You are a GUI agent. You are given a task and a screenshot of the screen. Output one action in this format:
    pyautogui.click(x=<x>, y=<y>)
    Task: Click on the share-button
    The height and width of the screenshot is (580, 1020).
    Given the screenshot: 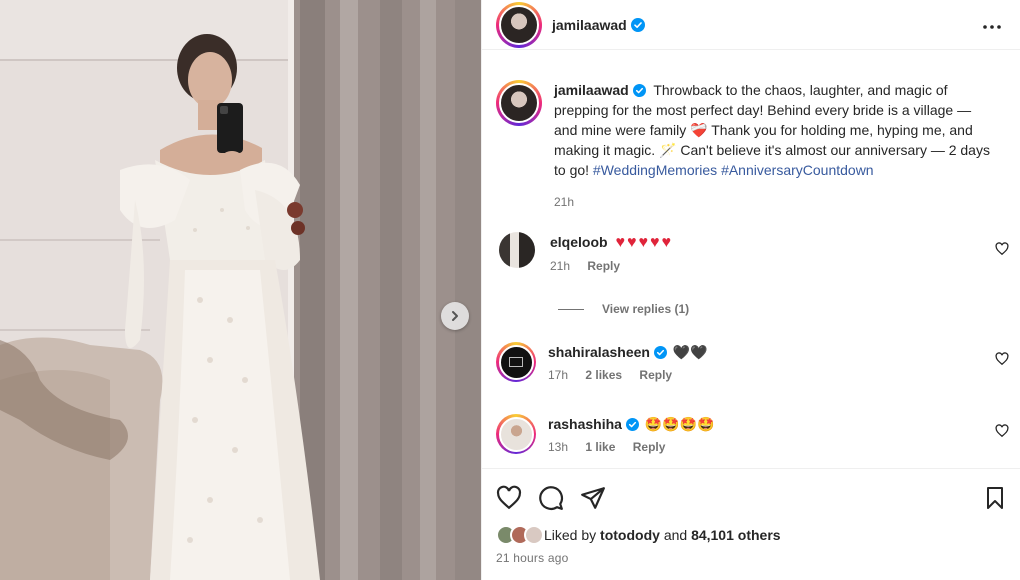 What is the action you would take?
    pyautogui.click(x=593, y=498)
    